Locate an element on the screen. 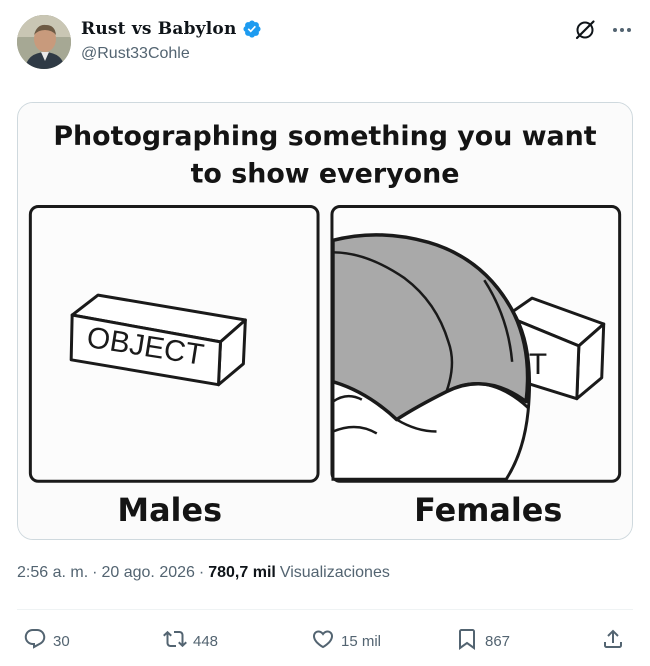  author-display-name: Rust vs Babylon is located at coordinates (159, 29).